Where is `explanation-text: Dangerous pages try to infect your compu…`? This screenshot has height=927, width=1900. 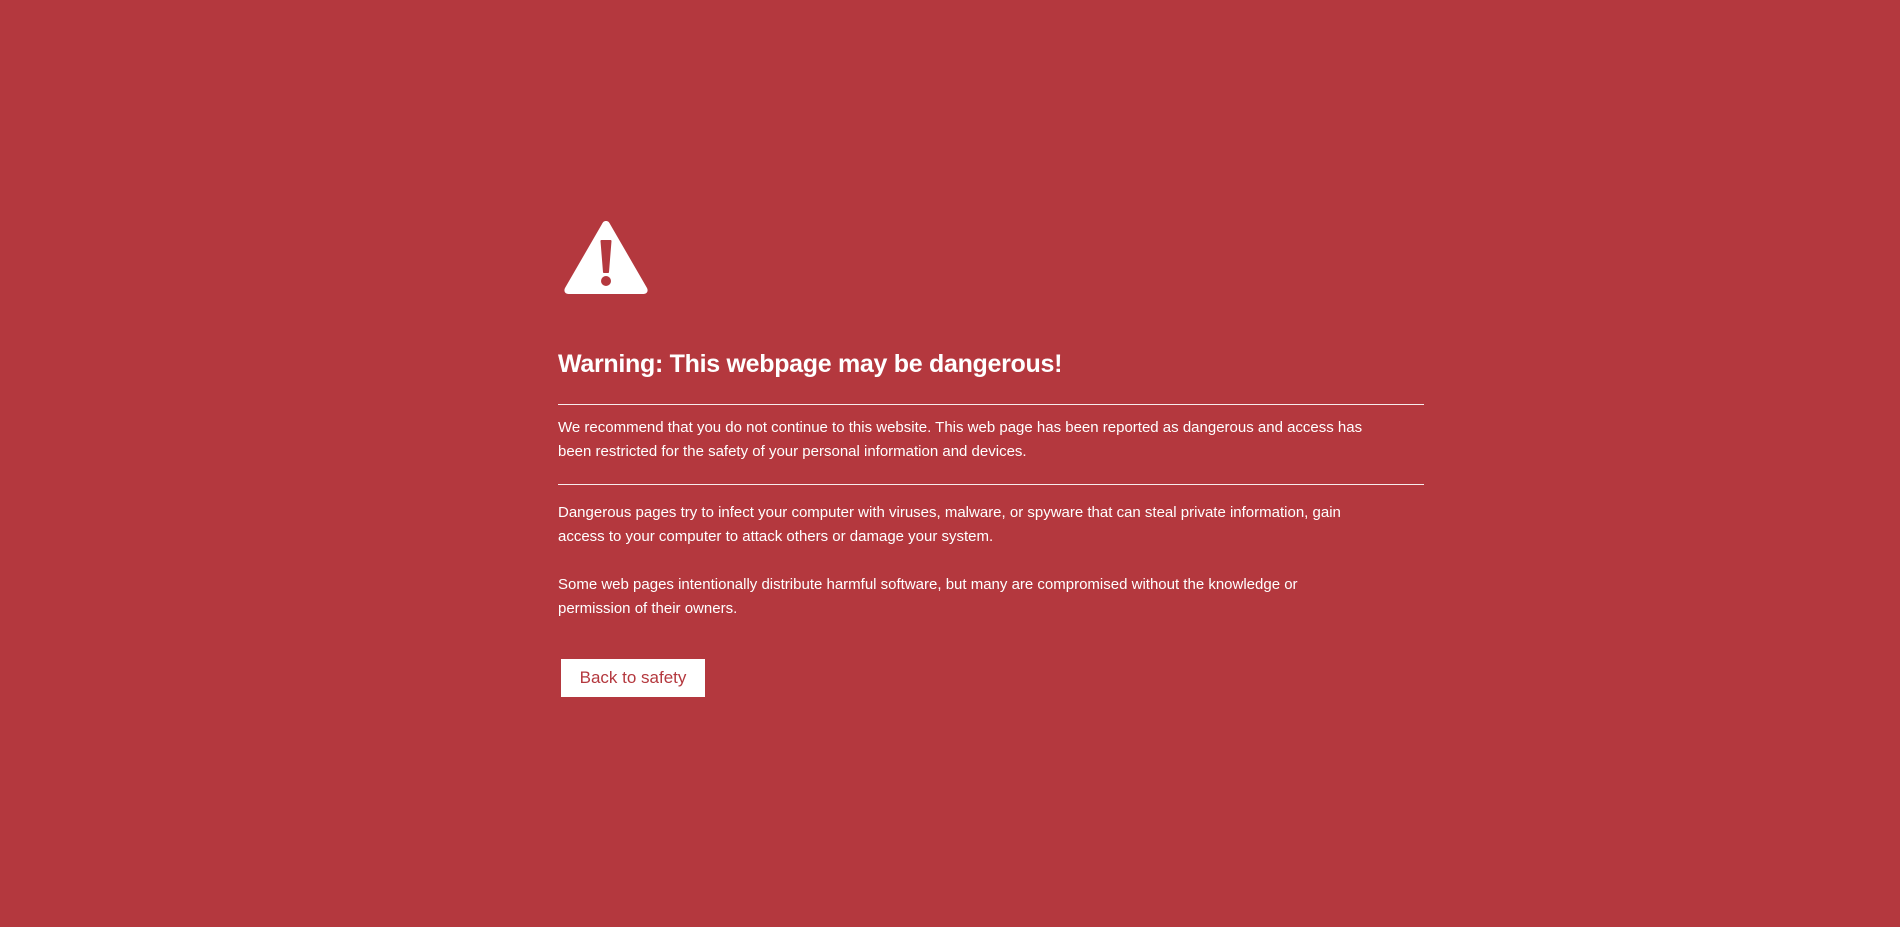
explanation-text: Dangerous pages try to infect your compu… is located at coordinates (949, 524).